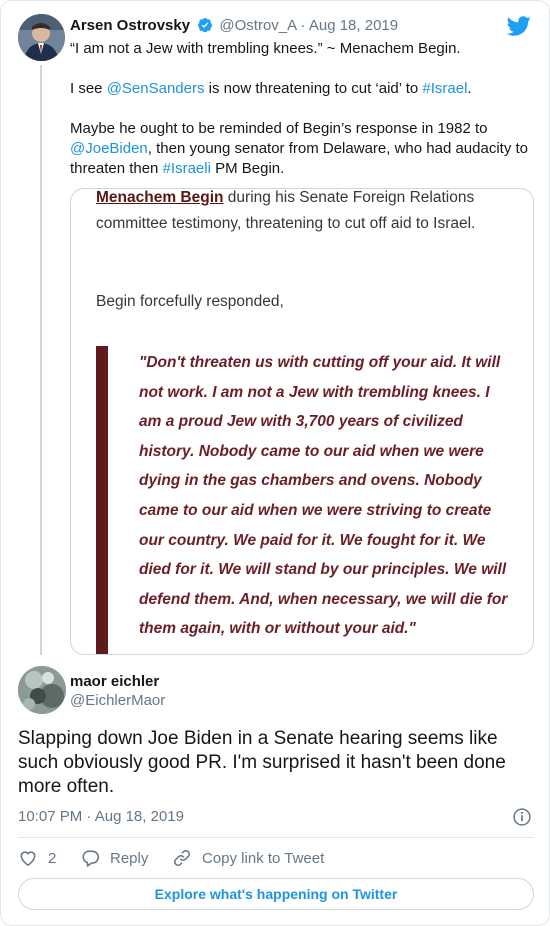  What do you see at coordinates (88, 88) in the screenshot?
I see `quoted-tweet-text-segment: I see` at bounding box center [88, 88].